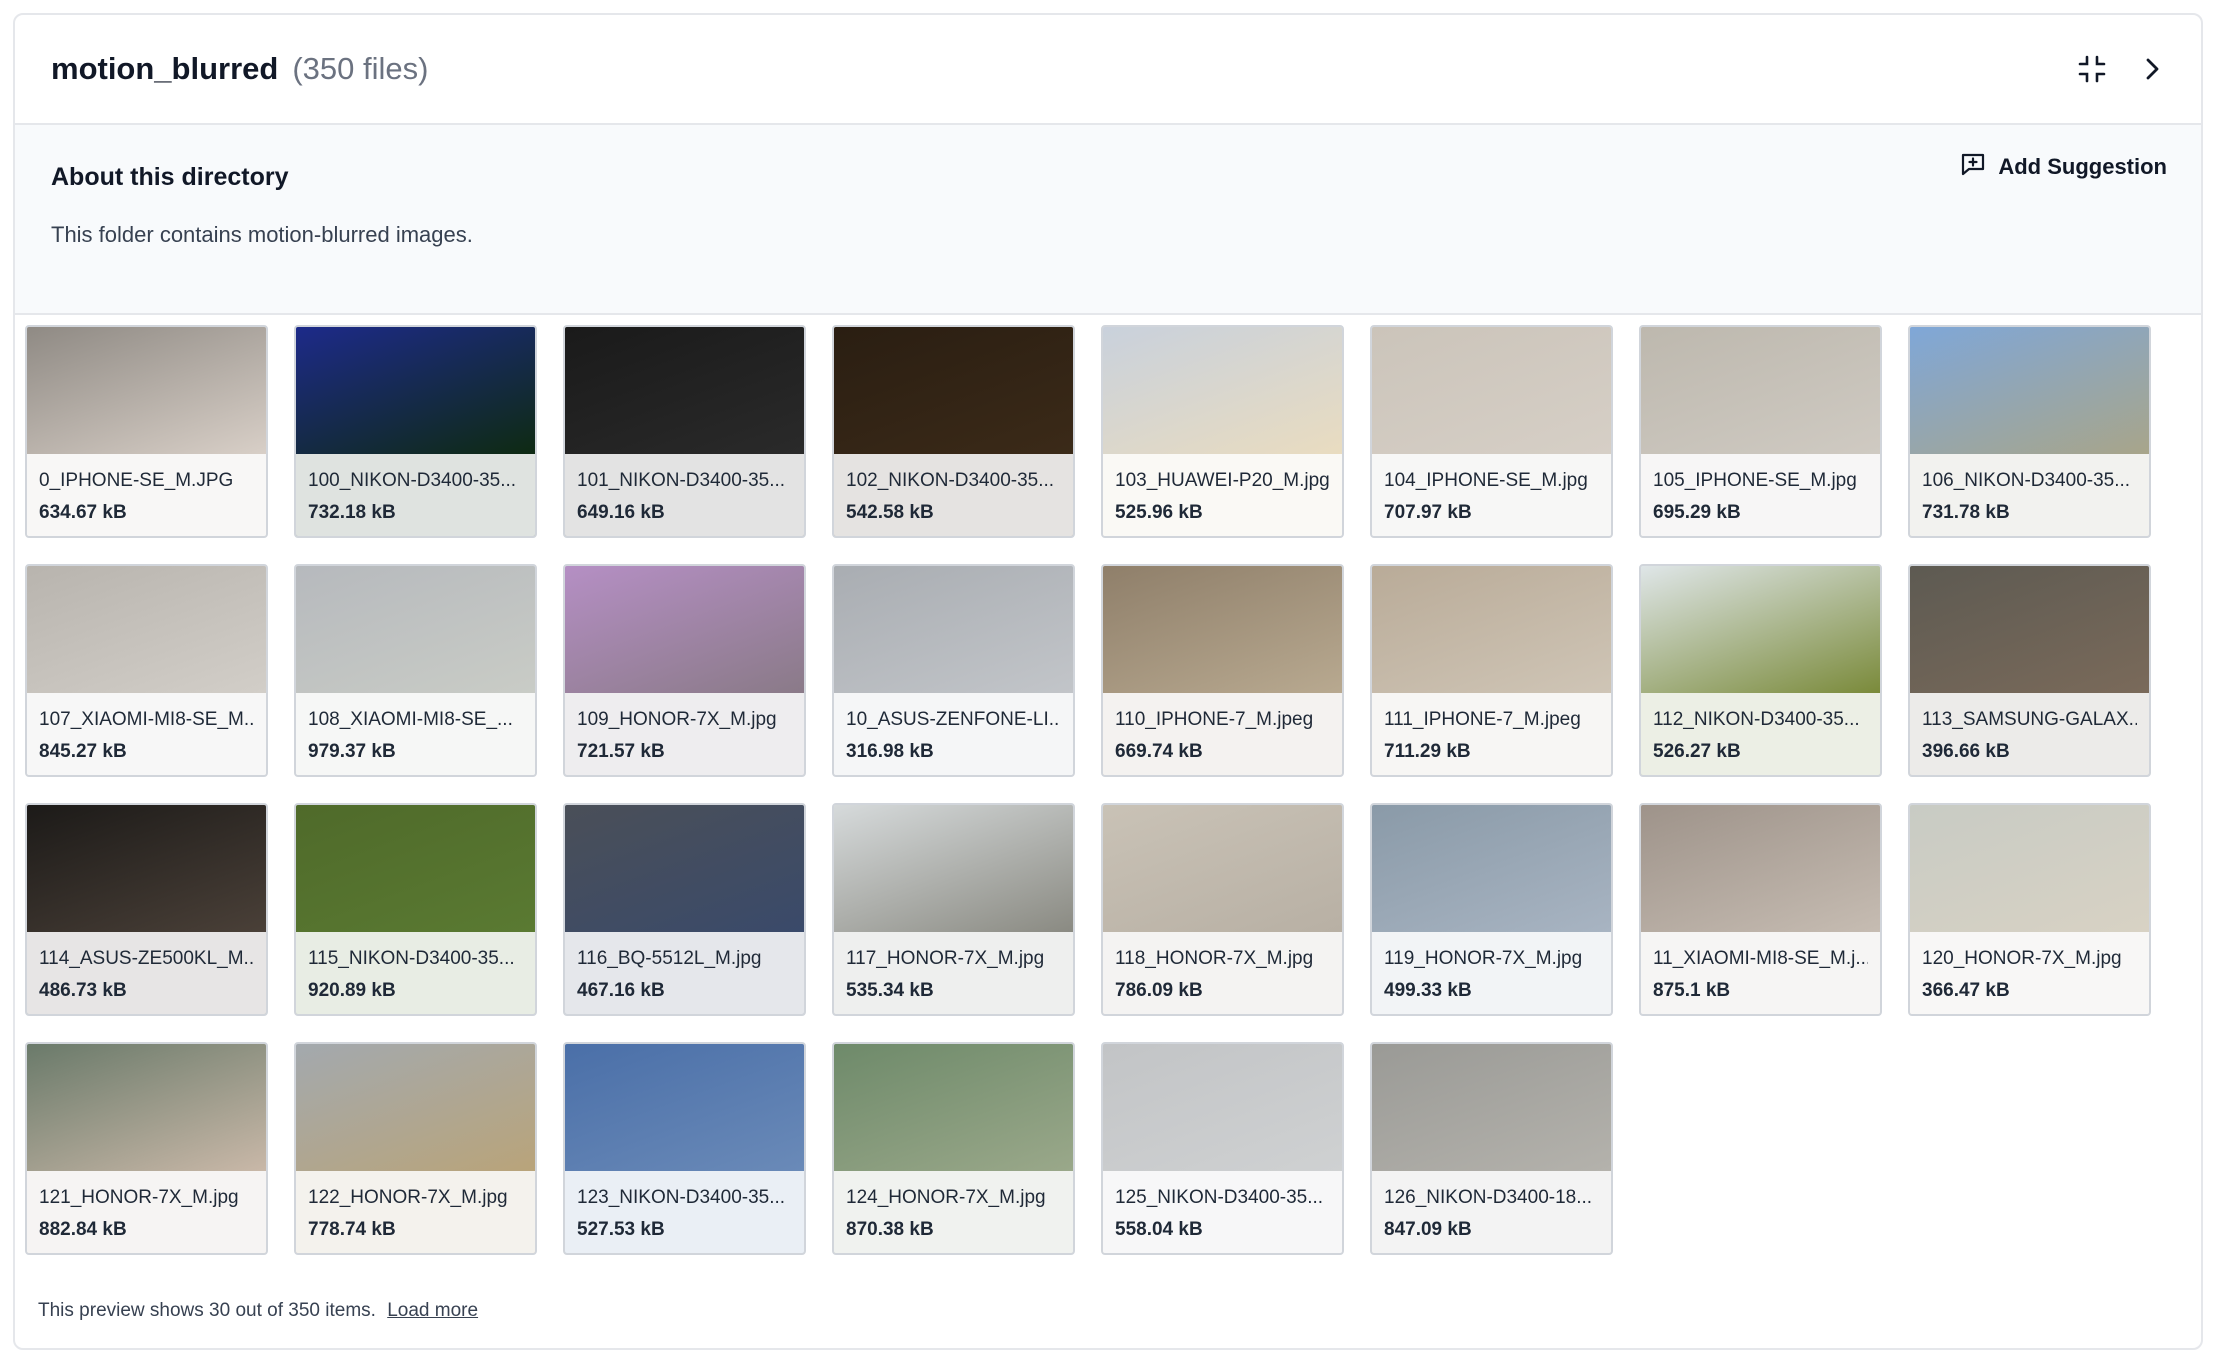 The height and width of the screenshot is (1362, 2214). What do you see at coordinates (1222, 1148) in the screenshot?
I see `file-card: 125_NIKON-D3400-35... 558.04 kB` at bounding box center [1222, 1148].